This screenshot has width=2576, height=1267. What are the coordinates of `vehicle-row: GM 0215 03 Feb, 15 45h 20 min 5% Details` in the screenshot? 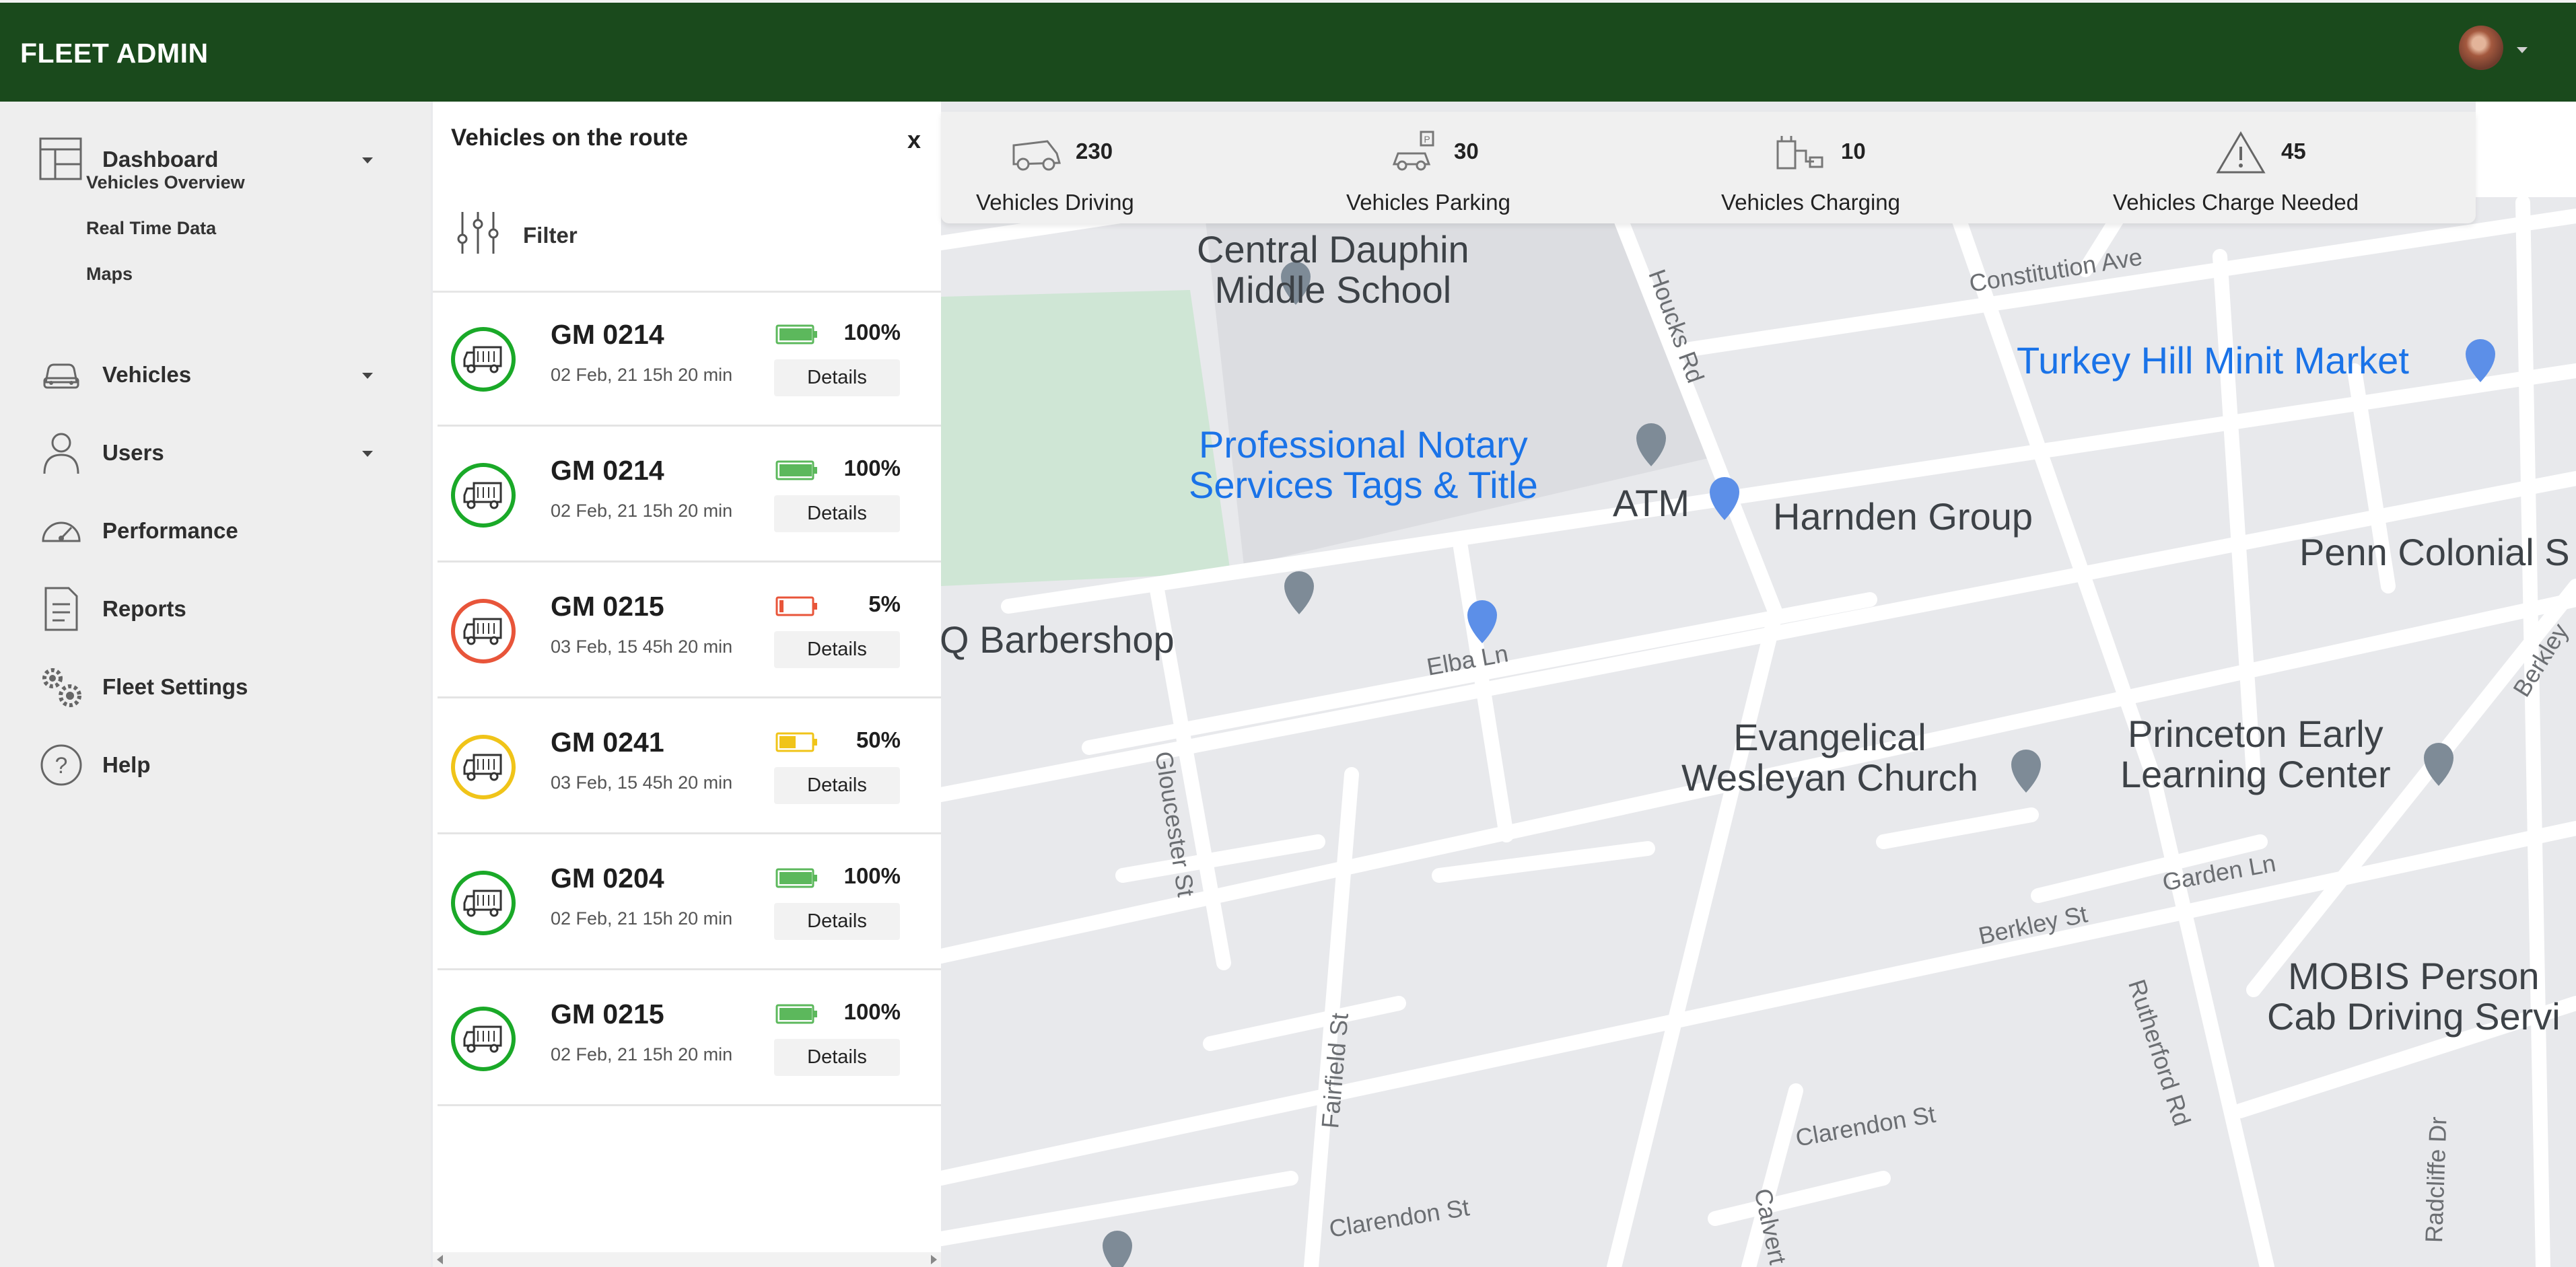 It's located at (689, 631).